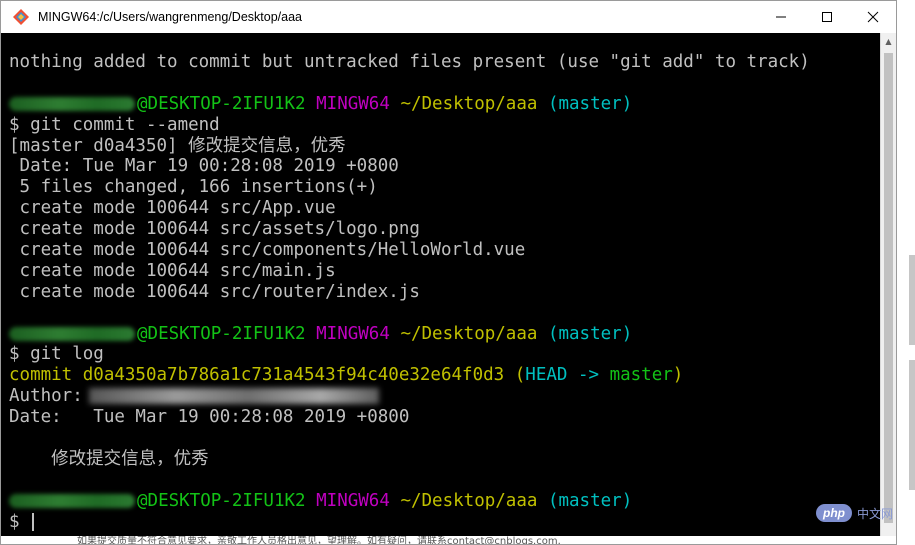 This screenshot has width=915, height=545. Describe the element at coordinates (567, 375) in the screenshot. I see `log-ref-head: HEAD ->` at that location.